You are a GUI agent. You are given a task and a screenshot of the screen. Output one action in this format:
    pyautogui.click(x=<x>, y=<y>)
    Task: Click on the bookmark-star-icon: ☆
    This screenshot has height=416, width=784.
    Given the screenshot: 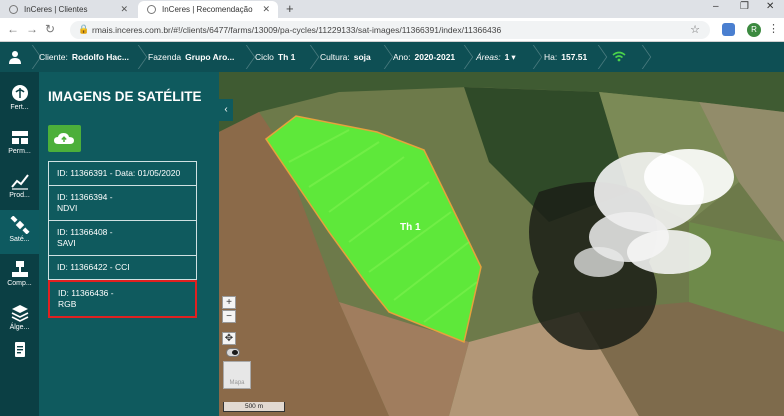 What is the action you would take?
    pyautogui.click(x=695, y=29)
    